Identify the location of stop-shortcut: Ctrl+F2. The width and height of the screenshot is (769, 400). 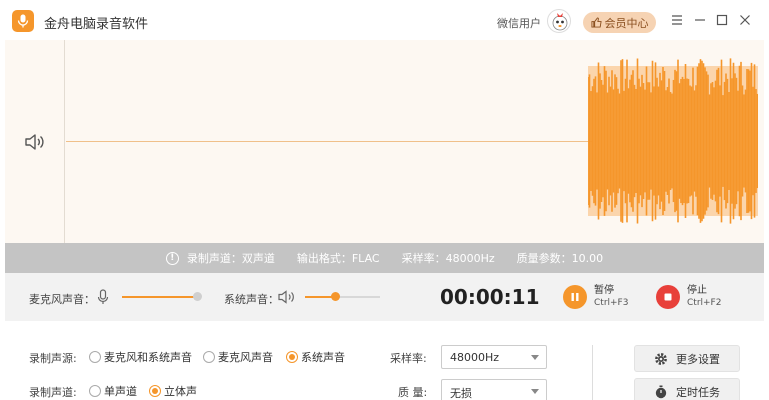
(704, 303).